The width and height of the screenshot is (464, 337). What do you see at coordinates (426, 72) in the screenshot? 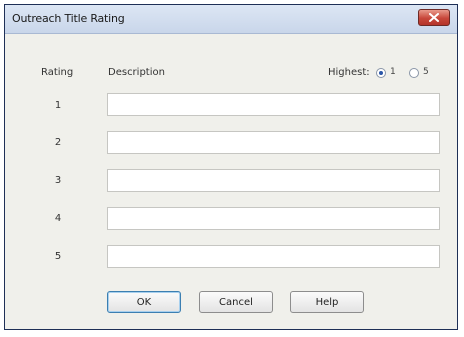
I see `highest-radio-5-label: 5` at bounding box center [426, 72].